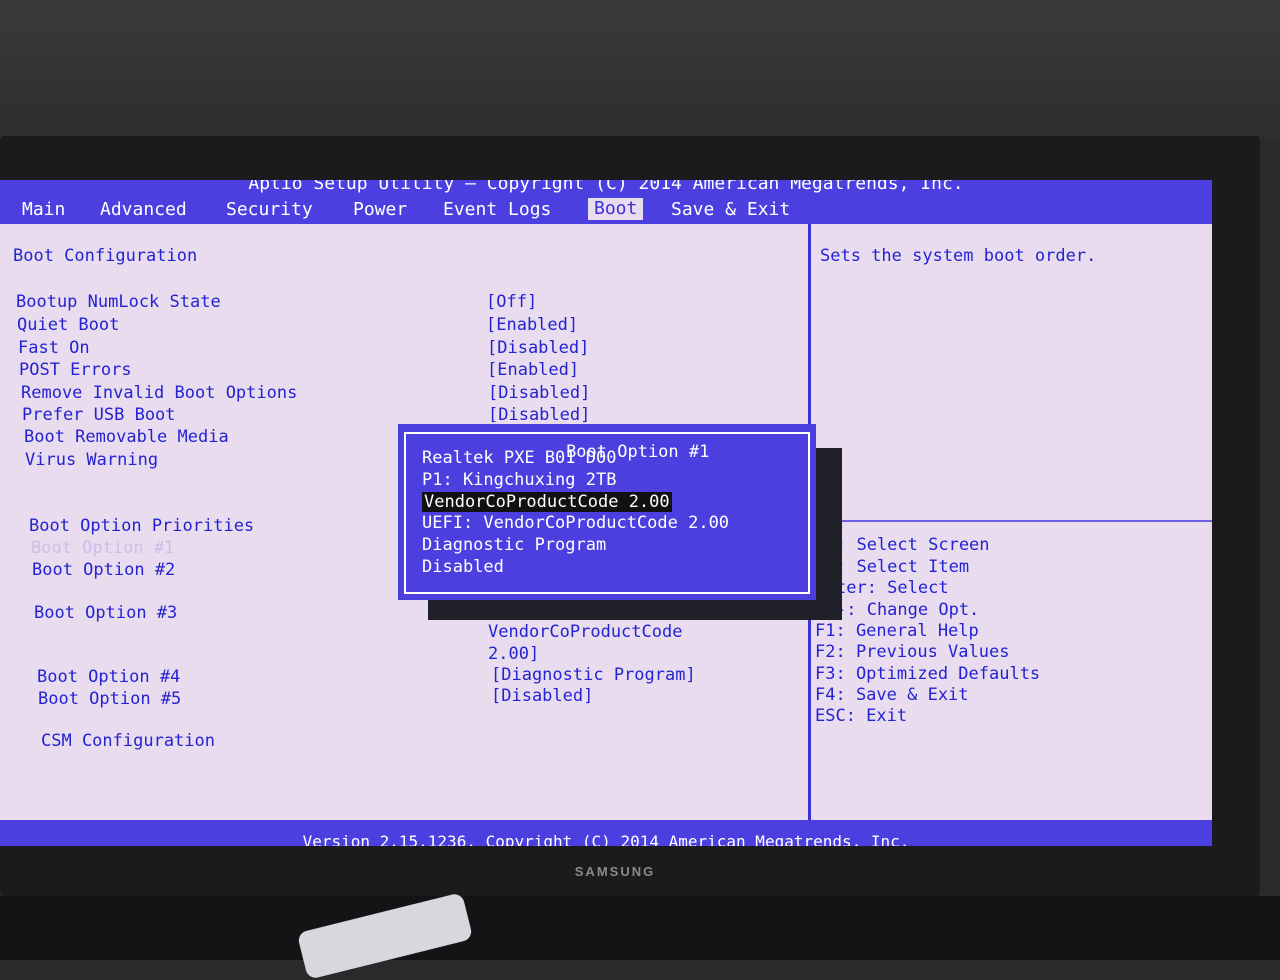 The width and height of the screenshot is (1280, 980). I want to click on setting-label-boot-removable: Boot Removable Media, so click(126, 437).